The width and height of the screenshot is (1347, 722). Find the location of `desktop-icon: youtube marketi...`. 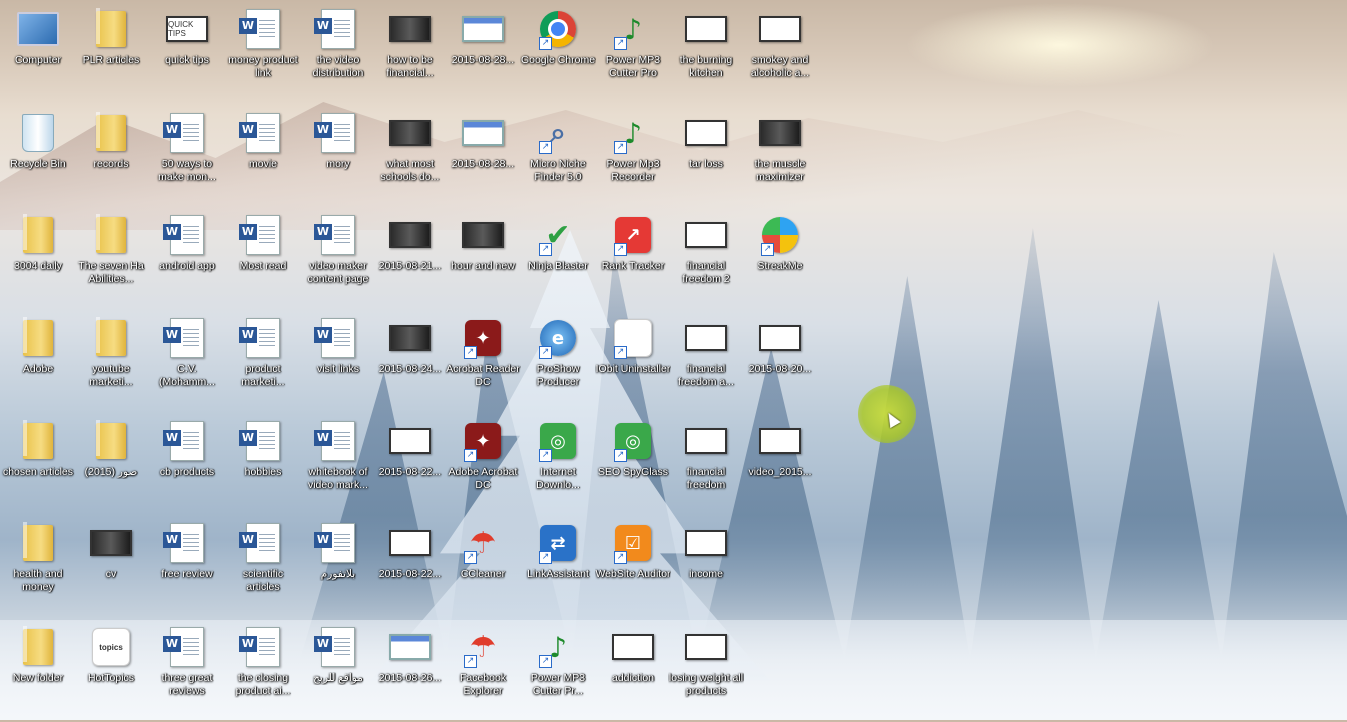

desktop-icon: youtube marketi... is located at coordinates (111, 363).